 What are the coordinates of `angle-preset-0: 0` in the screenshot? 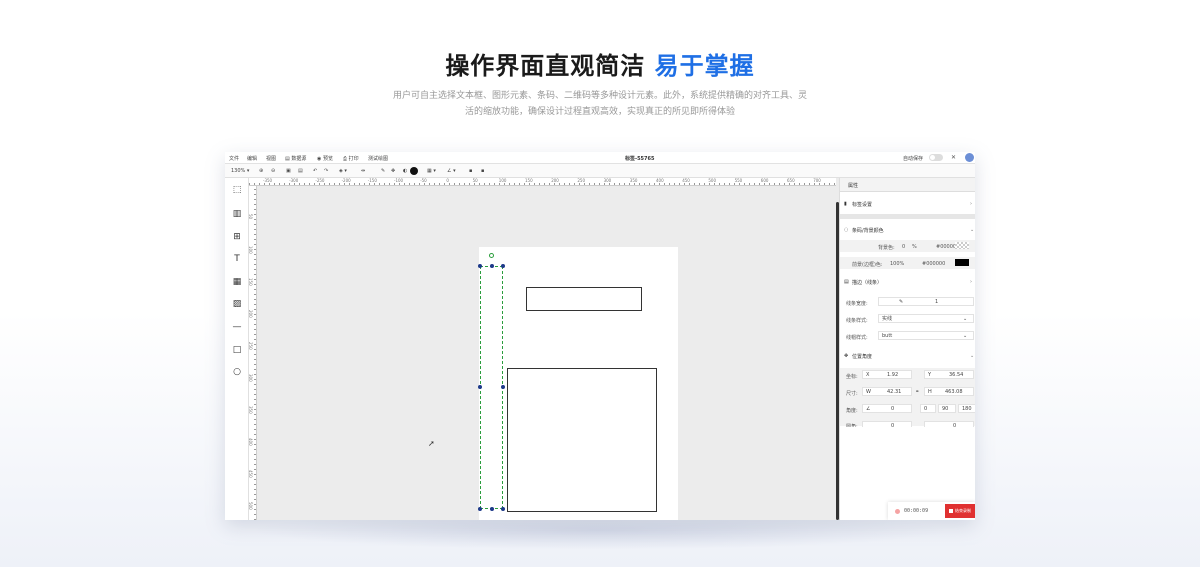 It's located at (928, 408).